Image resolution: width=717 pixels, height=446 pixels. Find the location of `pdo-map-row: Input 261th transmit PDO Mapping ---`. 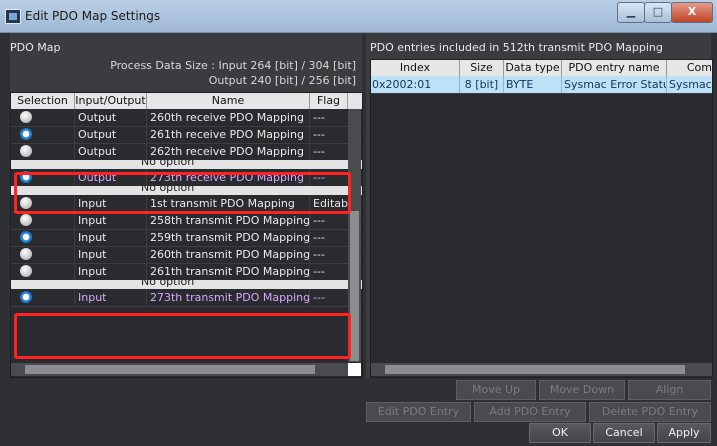

pdo-map-row: Input 261th transmit PDO Mapping --- is located at coordinates (186, 272).